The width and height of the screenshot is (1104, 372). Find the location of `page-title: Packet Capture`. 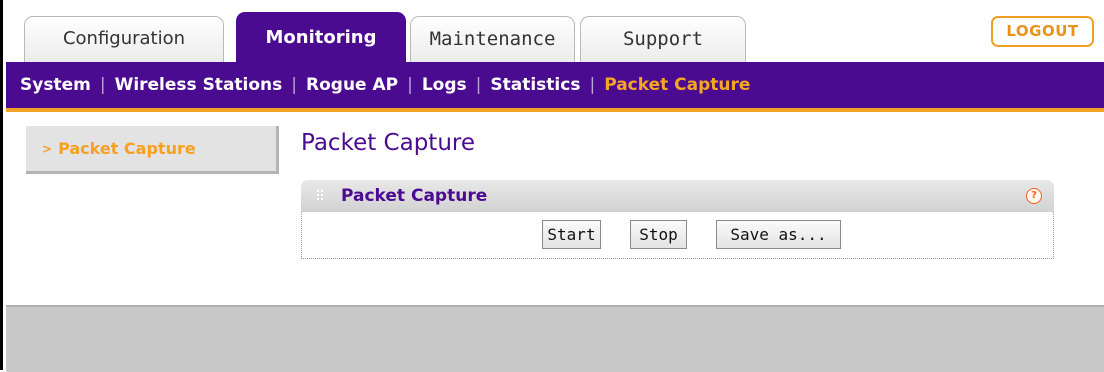

page-title: Packet Capture is located at coordinates (388, 143).